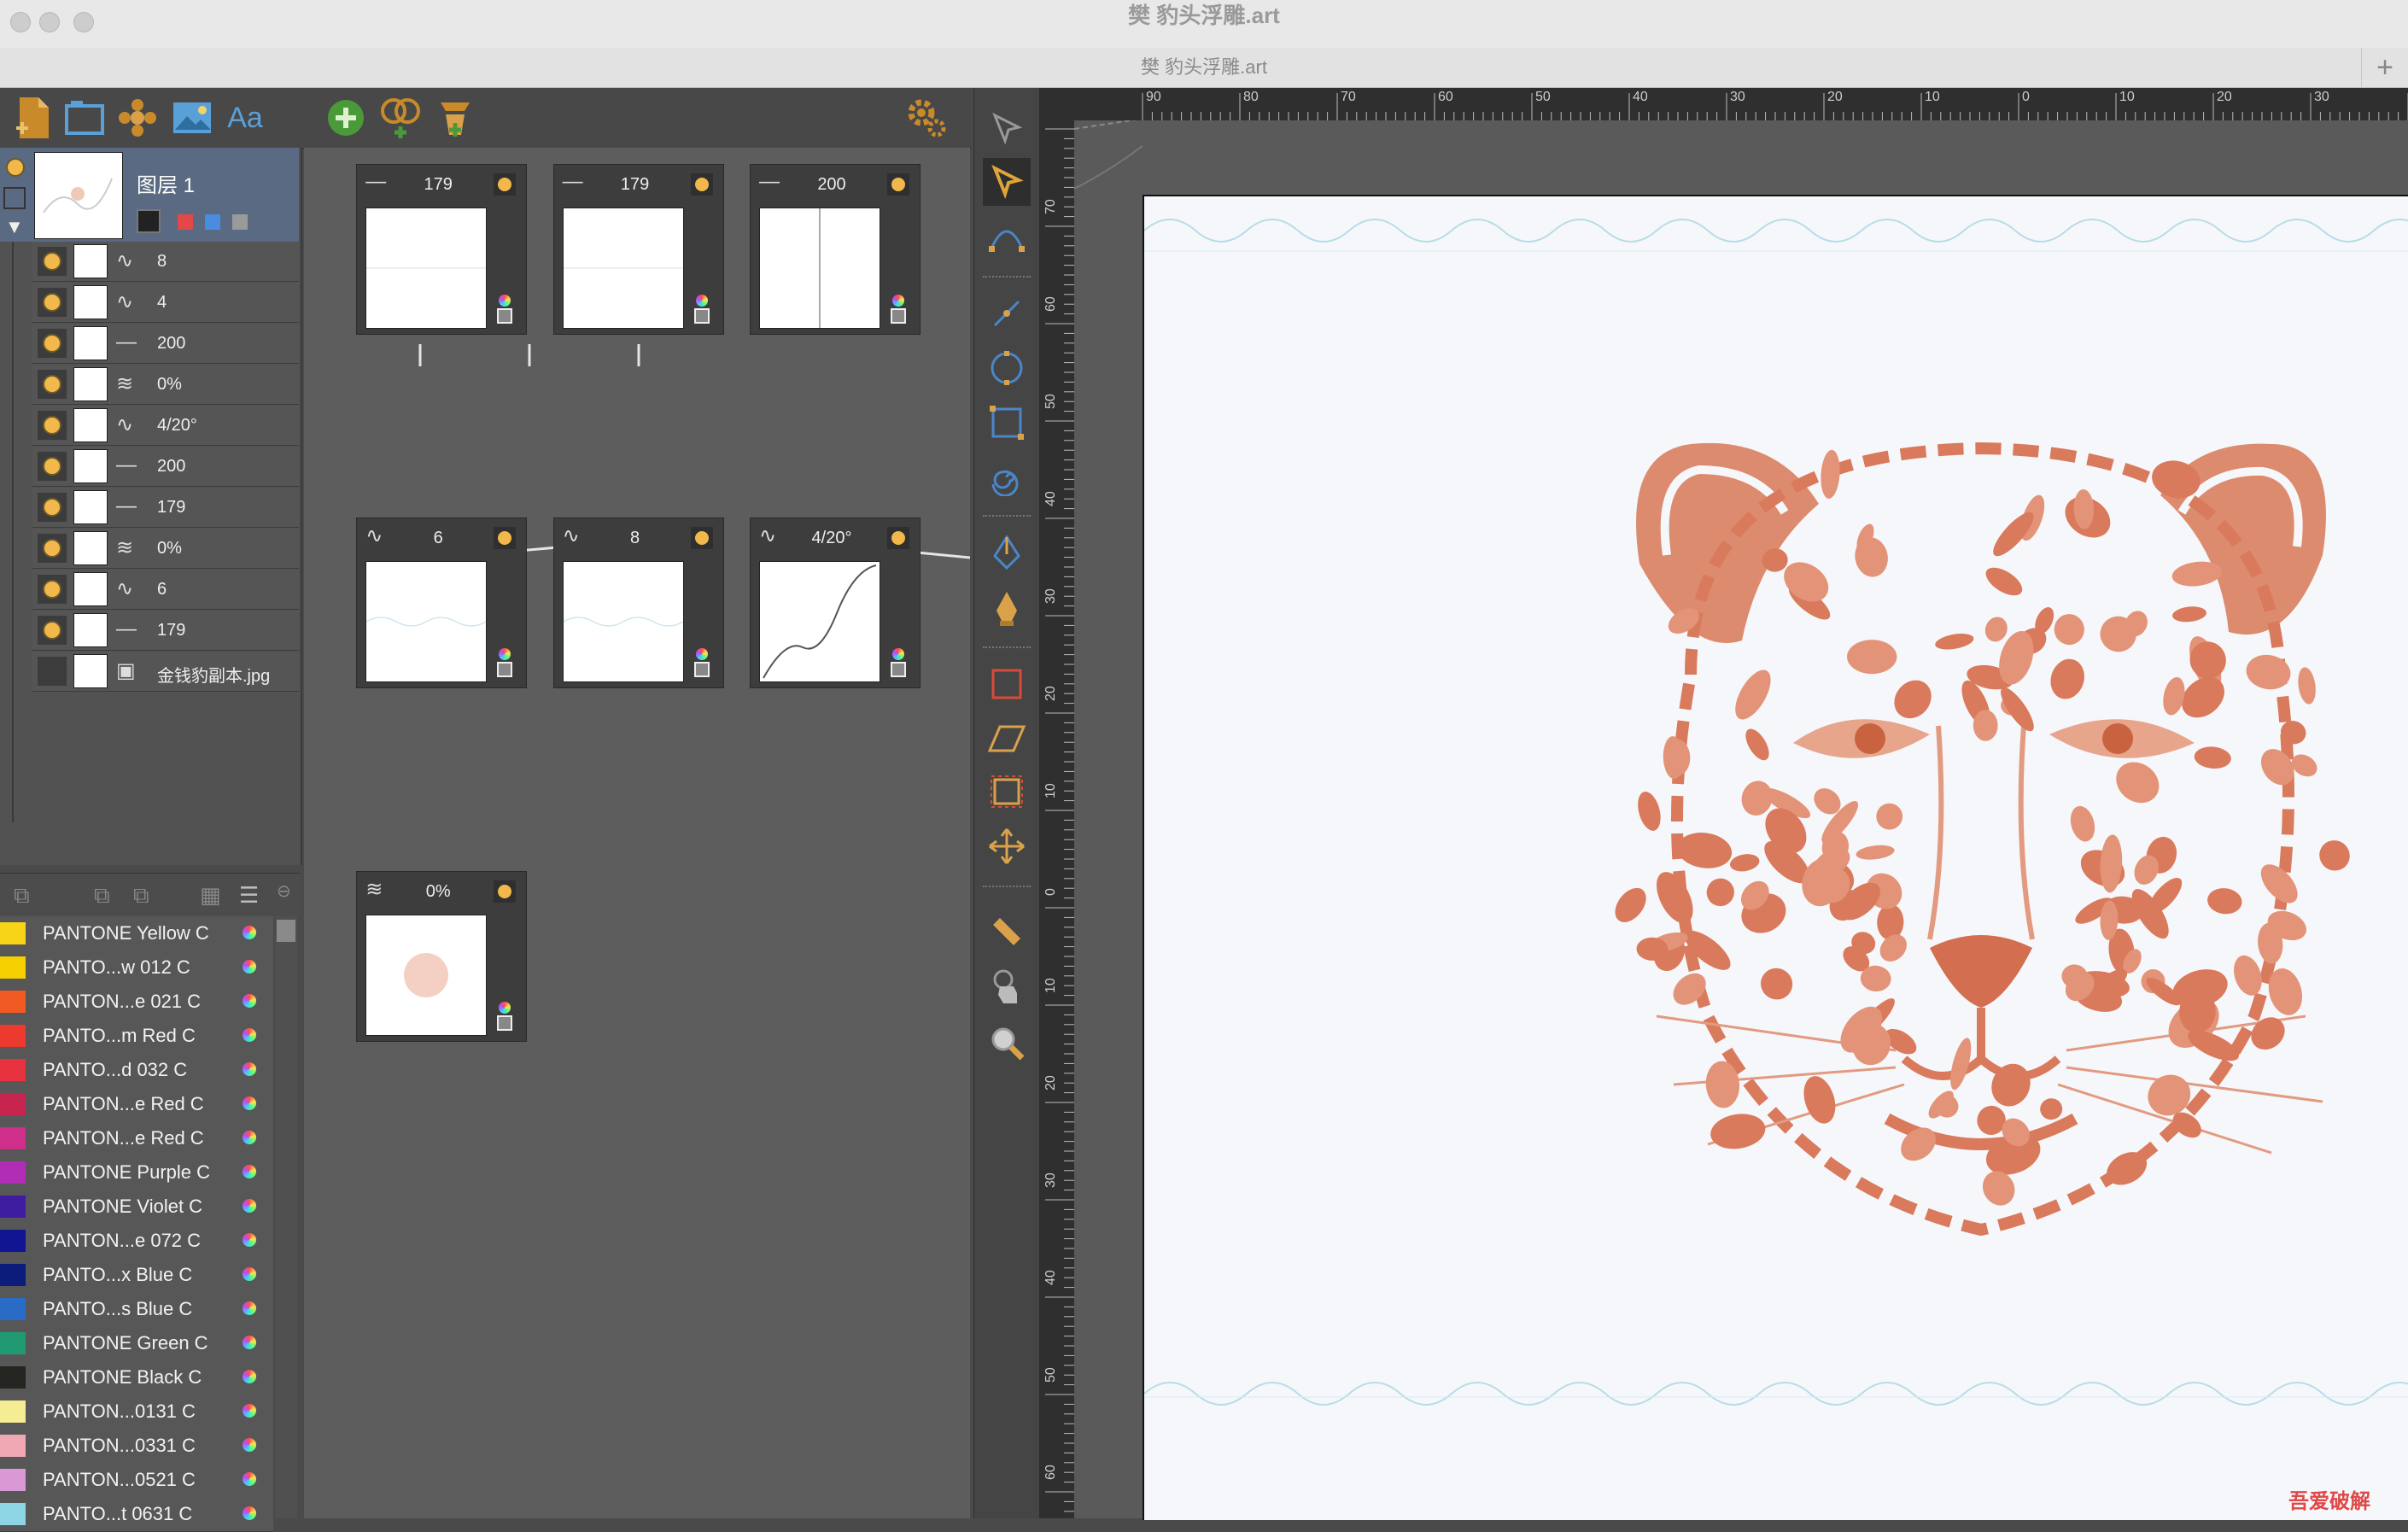  I want to click on pattern-icon, so click(137, 118).